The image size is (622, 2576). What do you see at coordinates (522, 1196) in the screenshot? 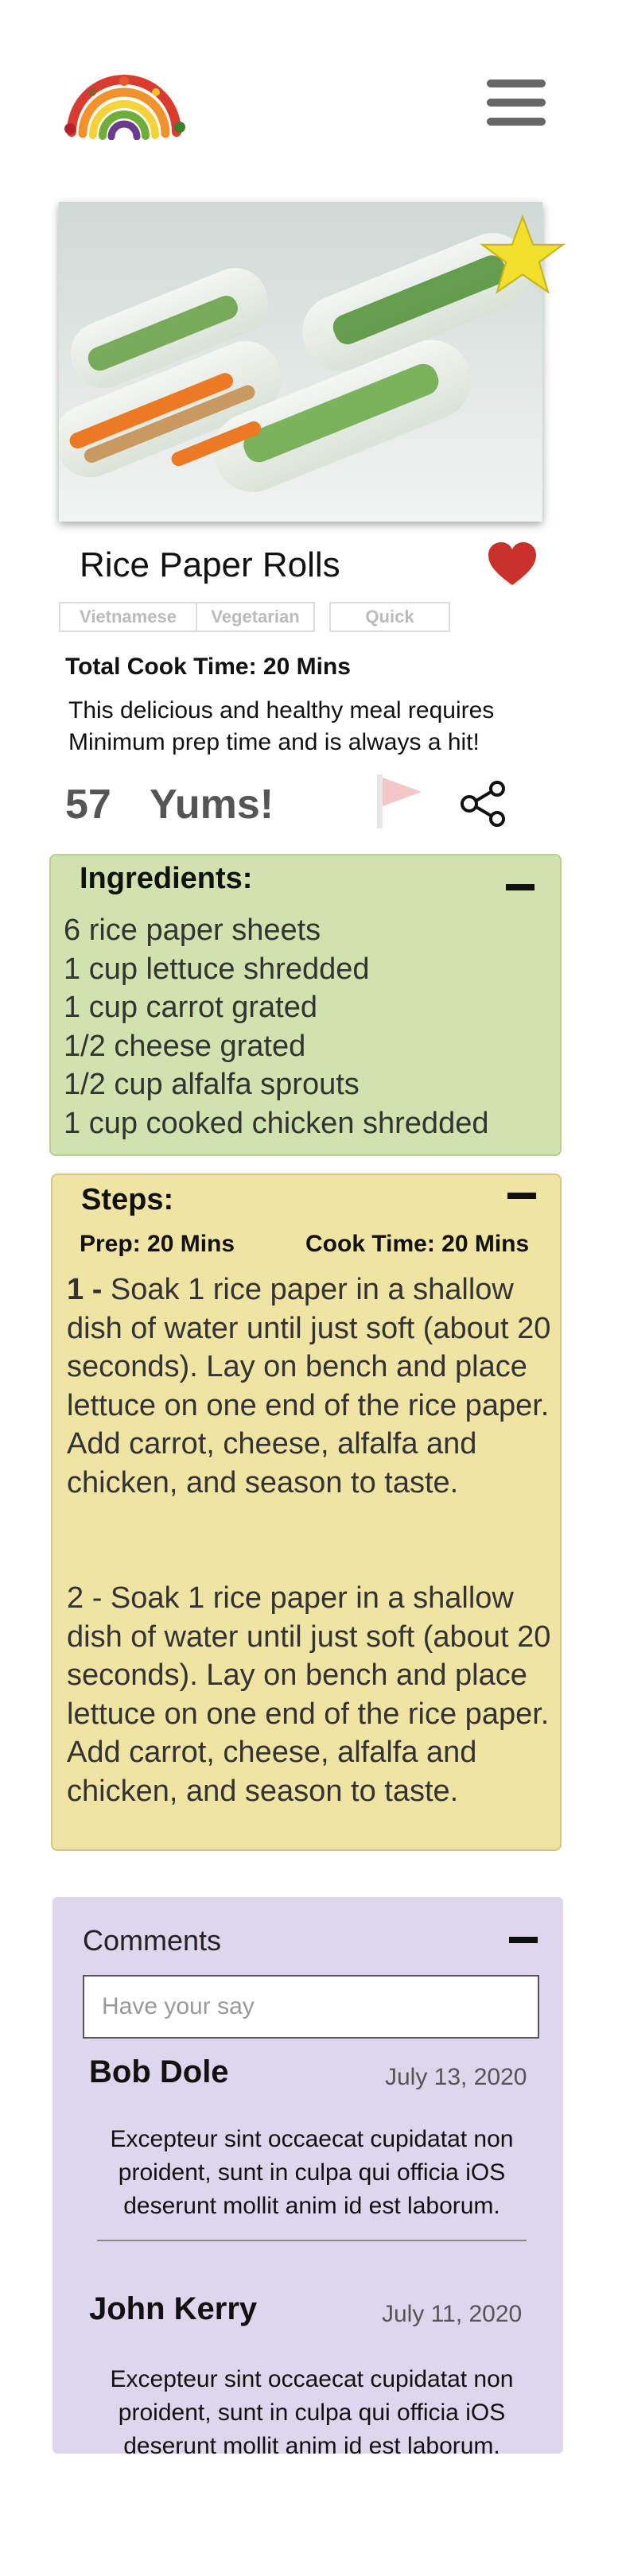
I see `collapse-steps-icon` at bounding box center [522, 1196].